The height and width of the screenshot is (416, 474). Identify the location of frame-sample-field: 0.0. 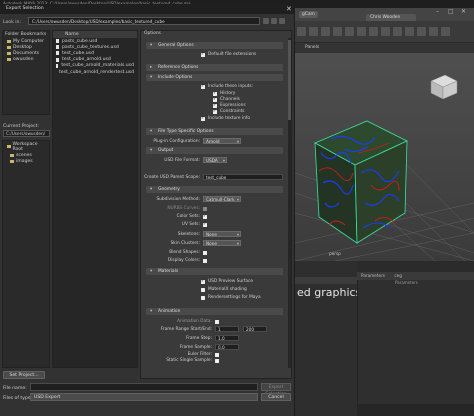
(227, 347).